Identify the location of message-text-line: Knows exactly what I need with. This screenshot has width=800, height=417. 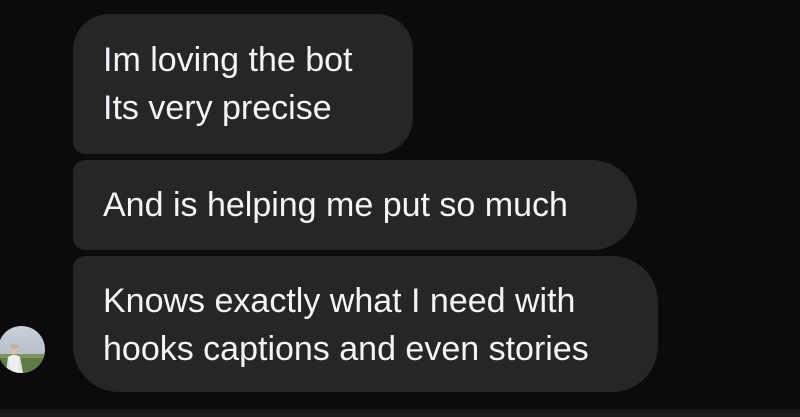
(339, 301).